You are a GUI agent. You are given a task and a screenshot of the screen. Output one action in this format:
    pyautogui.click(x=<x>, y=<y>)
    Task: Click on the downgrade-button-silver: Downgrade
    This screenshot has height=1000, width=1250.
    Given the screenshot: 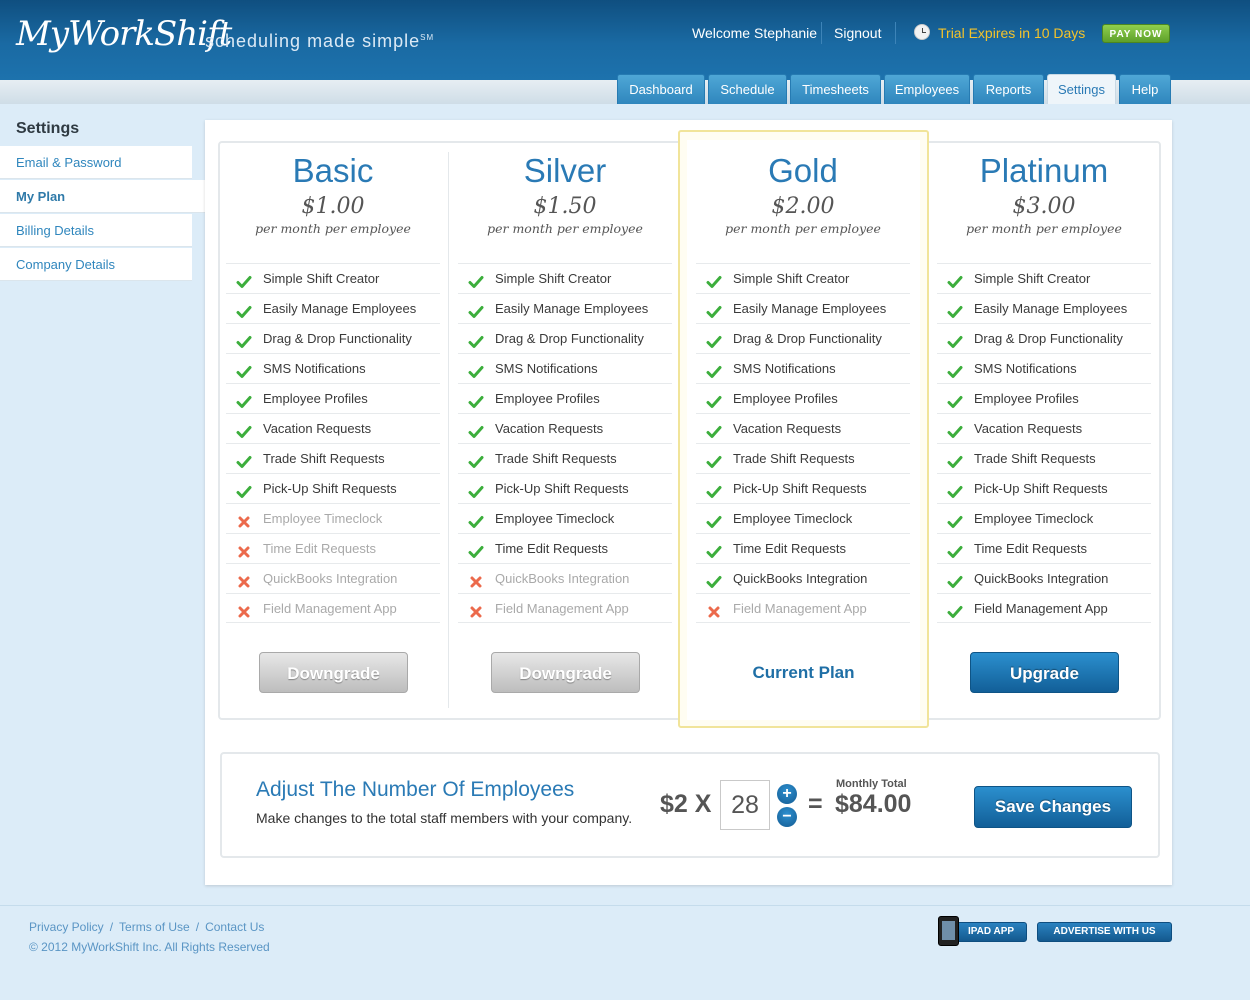 What is the action you would take?
    pyautogui.click(x=565, y=672)
    